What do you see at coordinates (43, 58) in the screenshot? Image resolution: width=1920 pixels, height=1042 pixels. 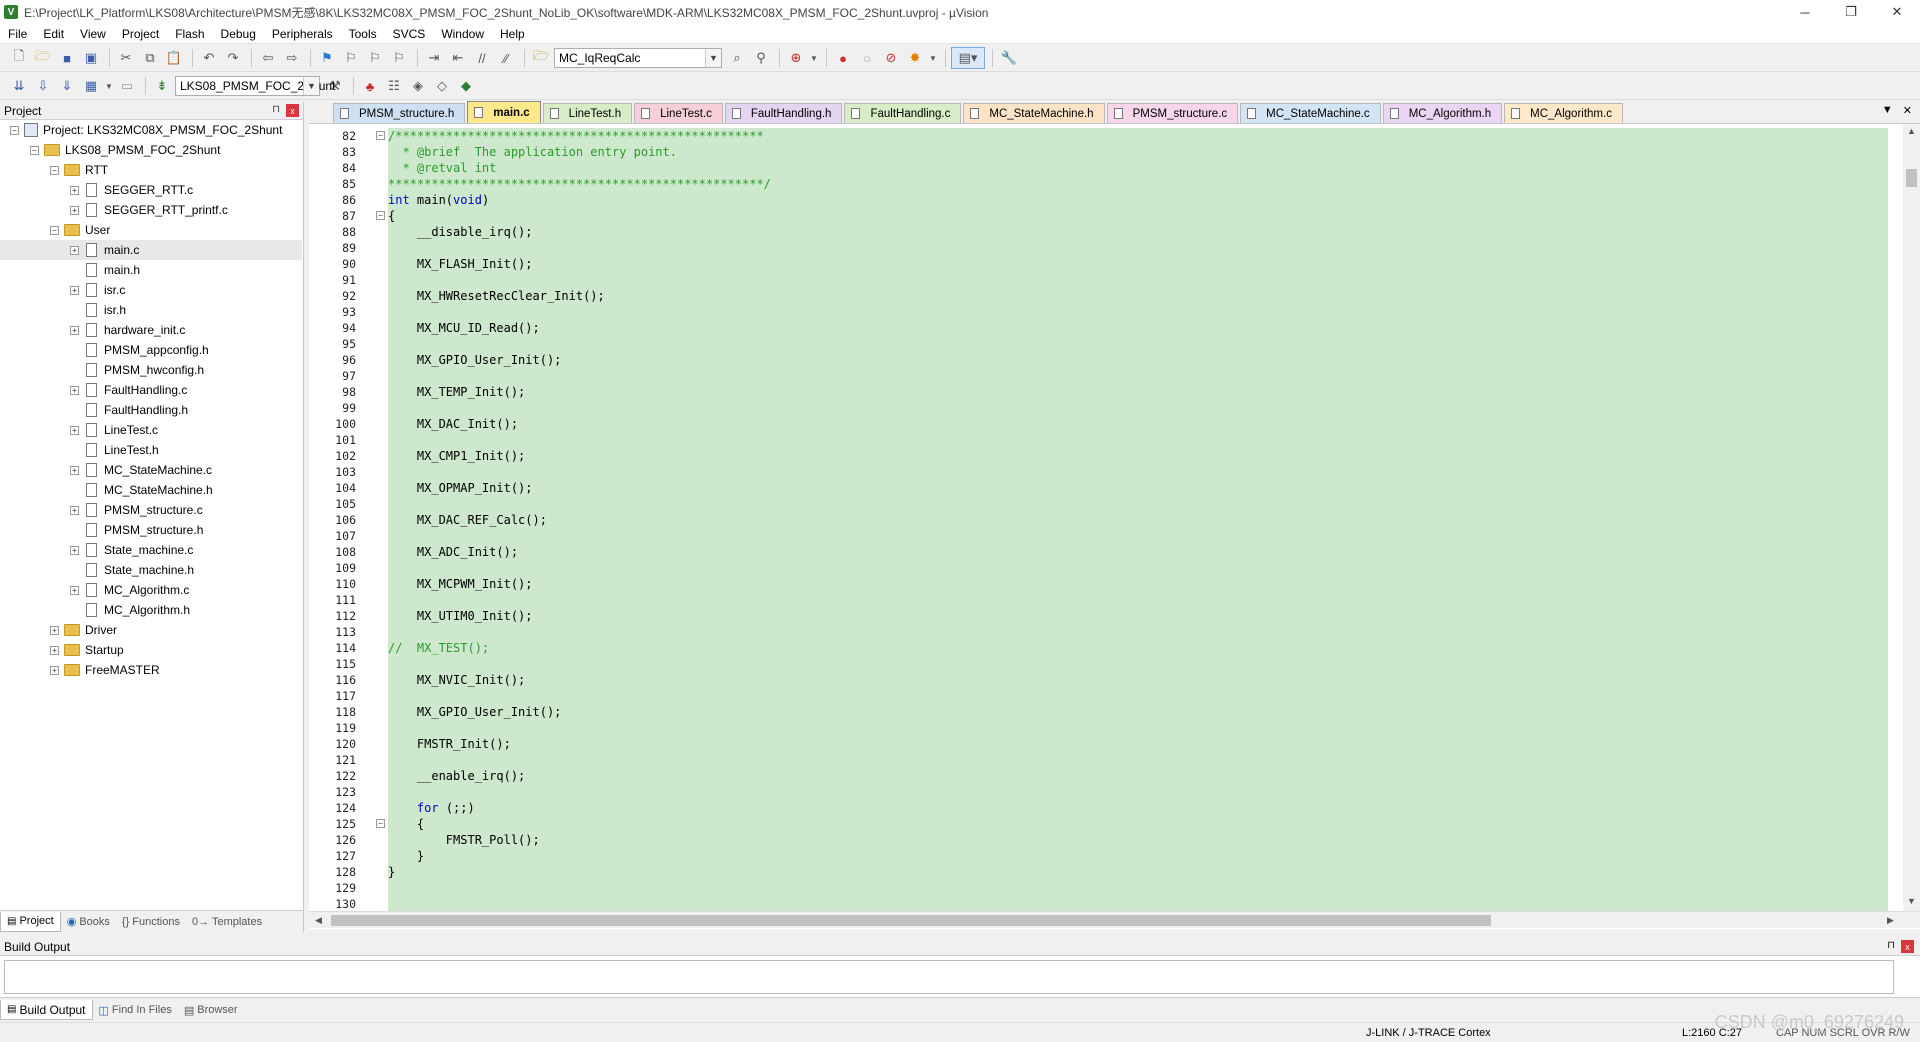 I see `open-file-icon: 🗁` at bounding box center [43, 58].